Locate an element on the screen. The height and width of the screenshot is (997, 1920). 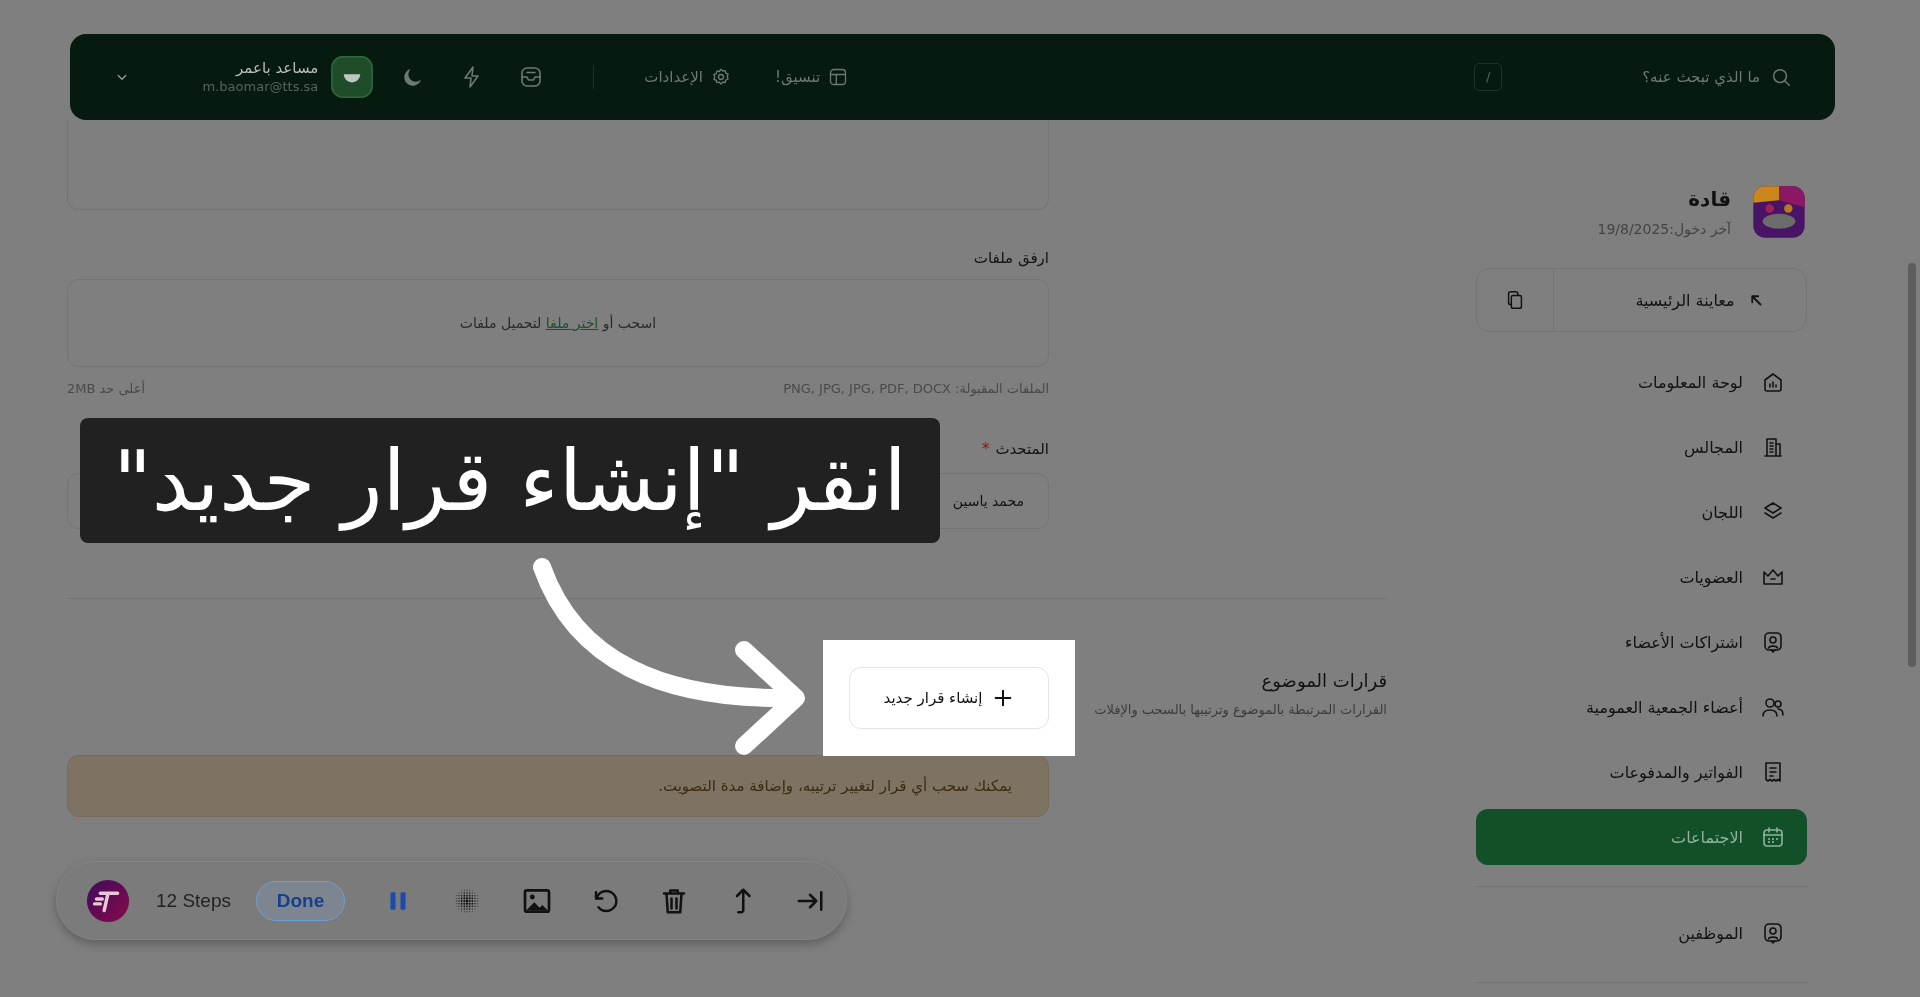
search-icon is located at coordinates (1781, 77).